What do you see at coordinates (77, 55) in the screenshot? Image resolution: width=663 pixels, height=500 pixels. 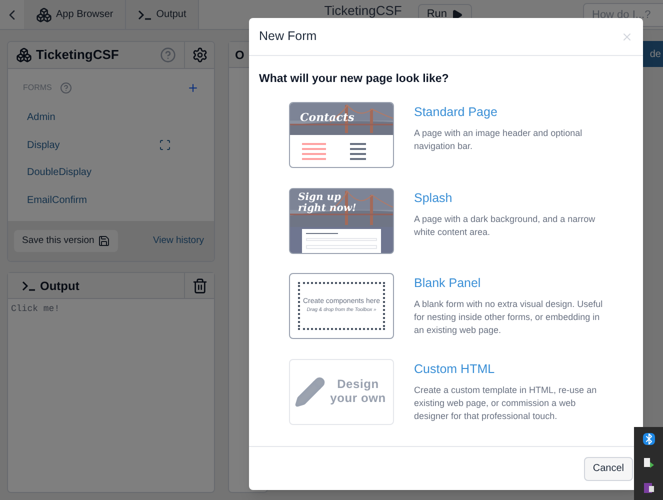 I see `panel-title: TicketingCSF` at bounding box center [77, 55].